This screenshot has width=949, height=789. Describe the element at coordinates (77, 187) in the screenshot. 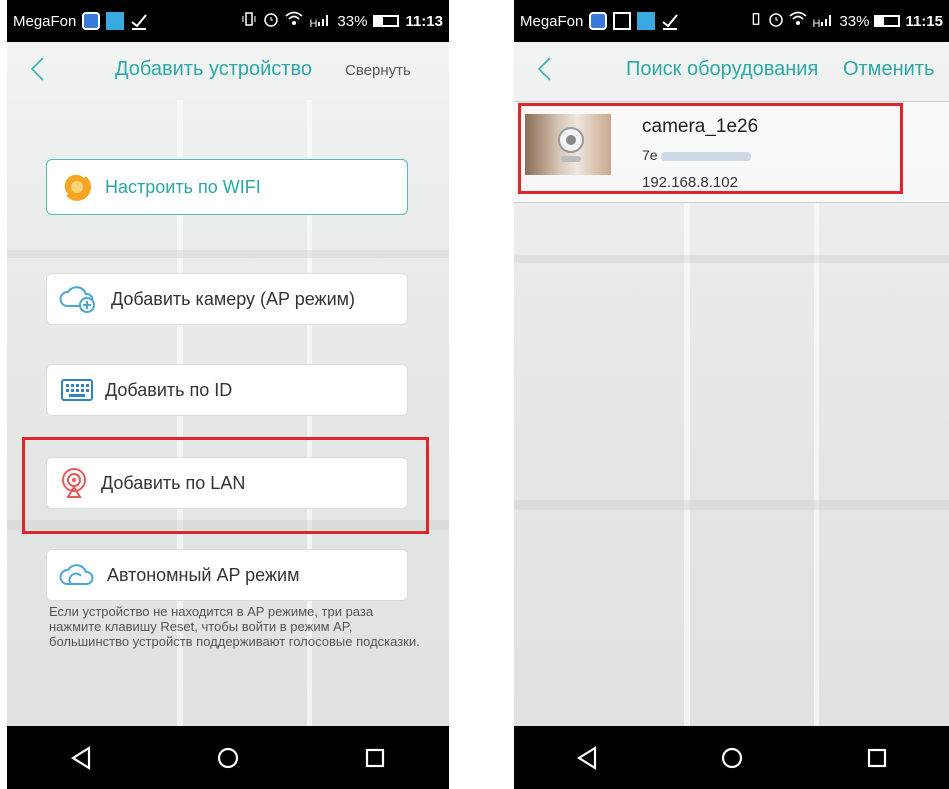

I see `wifi-setup-icon` at that location.